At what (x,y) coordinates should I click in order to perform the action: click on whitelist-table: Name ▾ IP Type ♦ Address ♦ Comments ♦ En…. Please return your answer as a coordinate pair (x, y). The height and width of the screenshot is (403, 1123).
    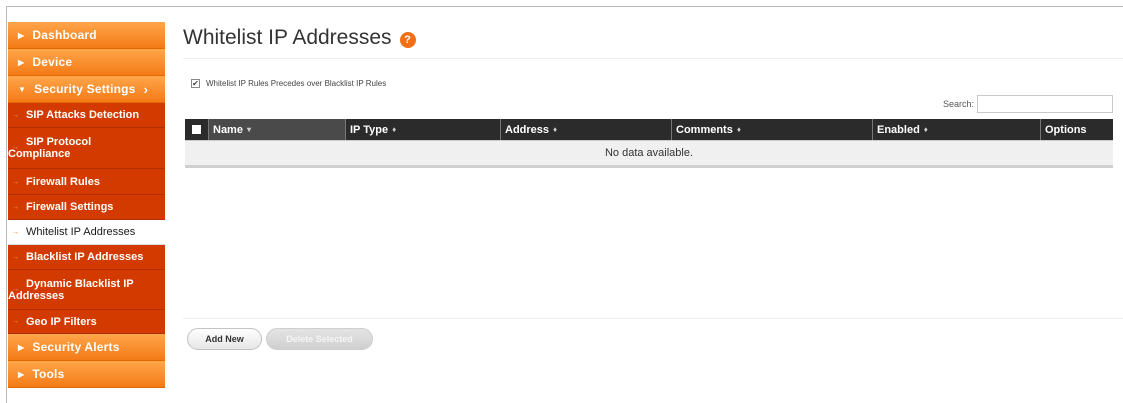
    Looking at the image, I should click on (649, 143).